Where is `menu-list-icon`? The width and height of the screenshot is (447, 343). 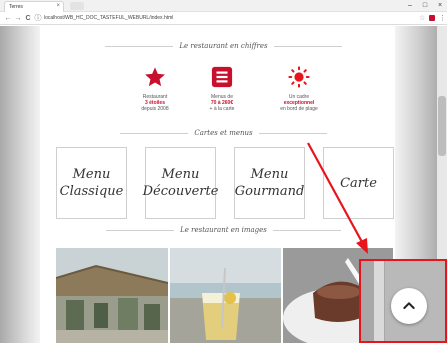
menu-list-icon is located at coordinates (222, 77).